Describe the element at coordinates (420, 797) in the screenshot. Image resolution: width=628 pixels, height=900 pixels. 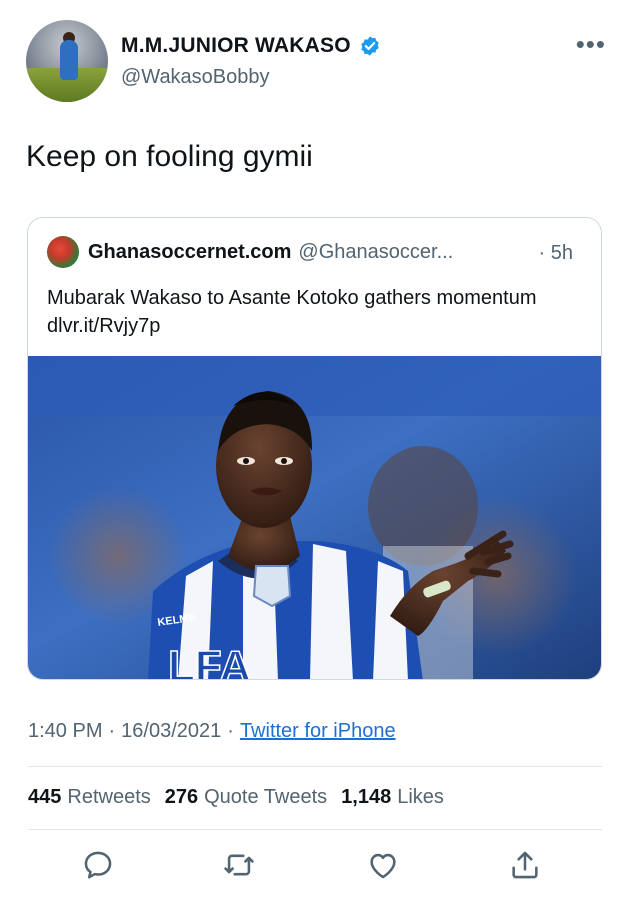
I see `likes-label: Likes` at that location.